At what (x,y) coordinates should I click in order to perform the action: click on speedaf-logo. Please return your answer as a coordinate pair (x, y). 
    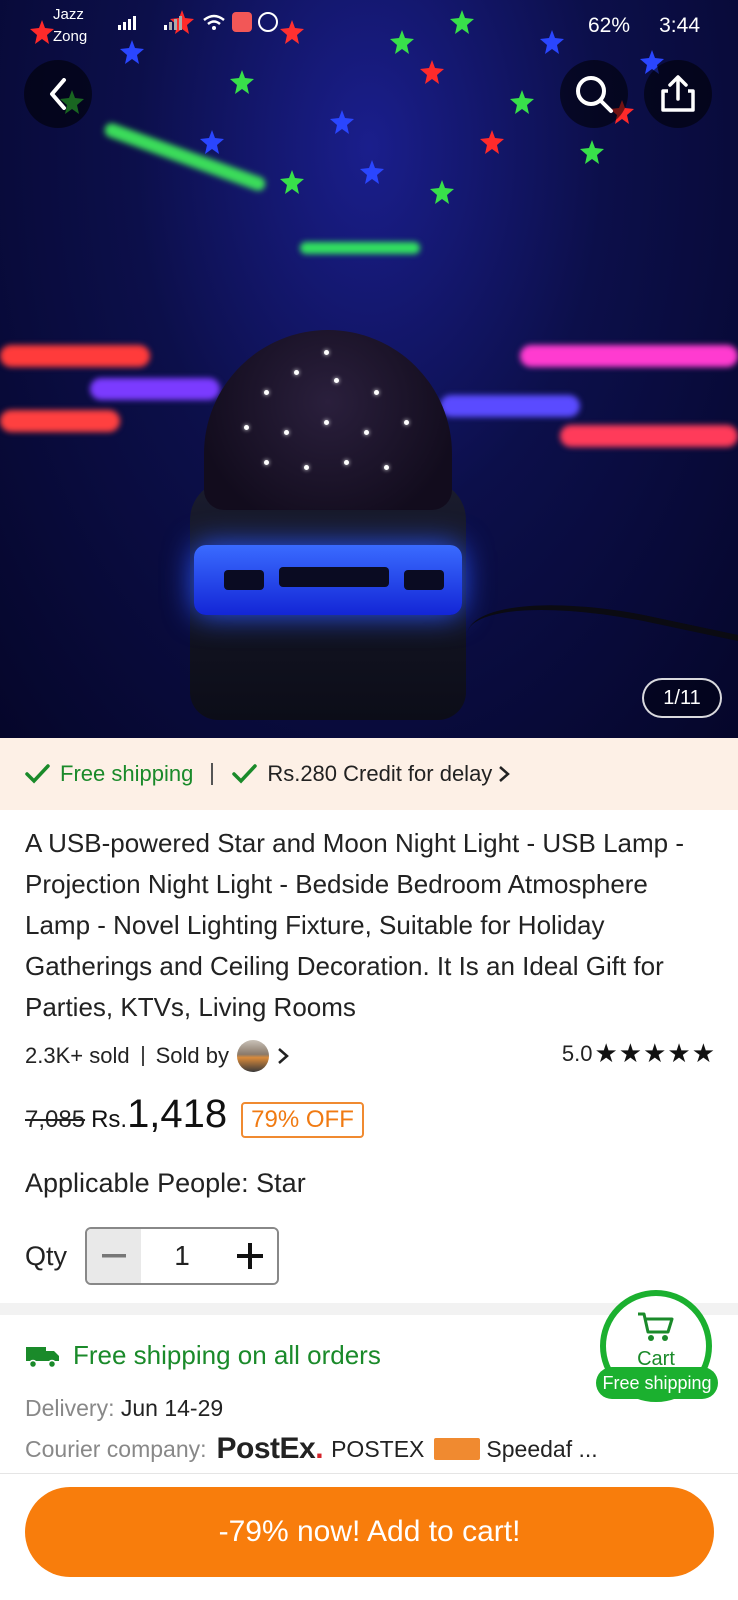
    Looking at the image, I should click on (457, 1449).